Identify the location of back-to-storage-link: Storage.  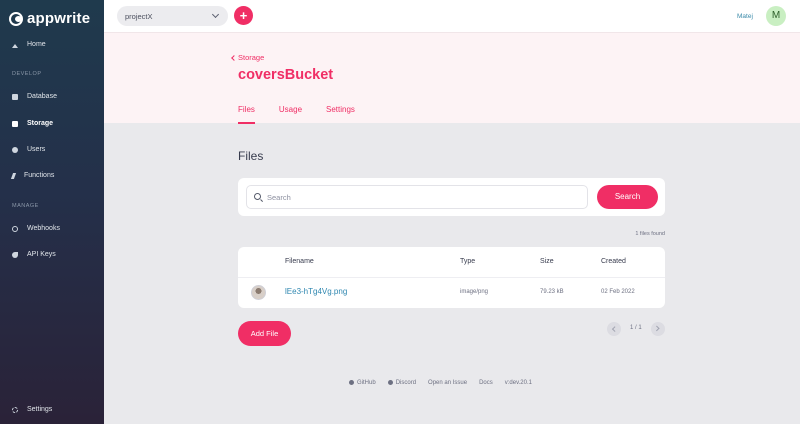
(248, 57).